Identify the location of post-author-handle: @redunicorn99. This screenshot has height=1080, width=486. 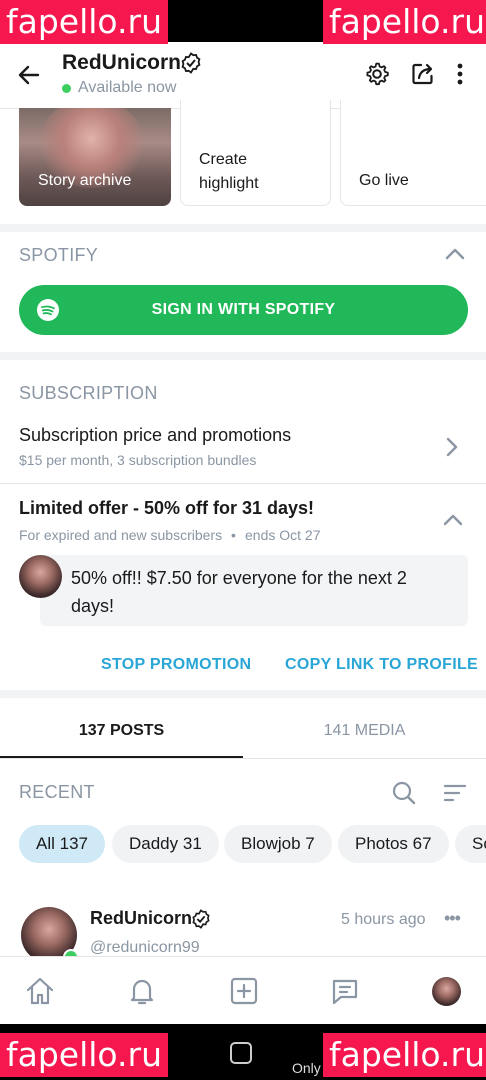
(145, 947).